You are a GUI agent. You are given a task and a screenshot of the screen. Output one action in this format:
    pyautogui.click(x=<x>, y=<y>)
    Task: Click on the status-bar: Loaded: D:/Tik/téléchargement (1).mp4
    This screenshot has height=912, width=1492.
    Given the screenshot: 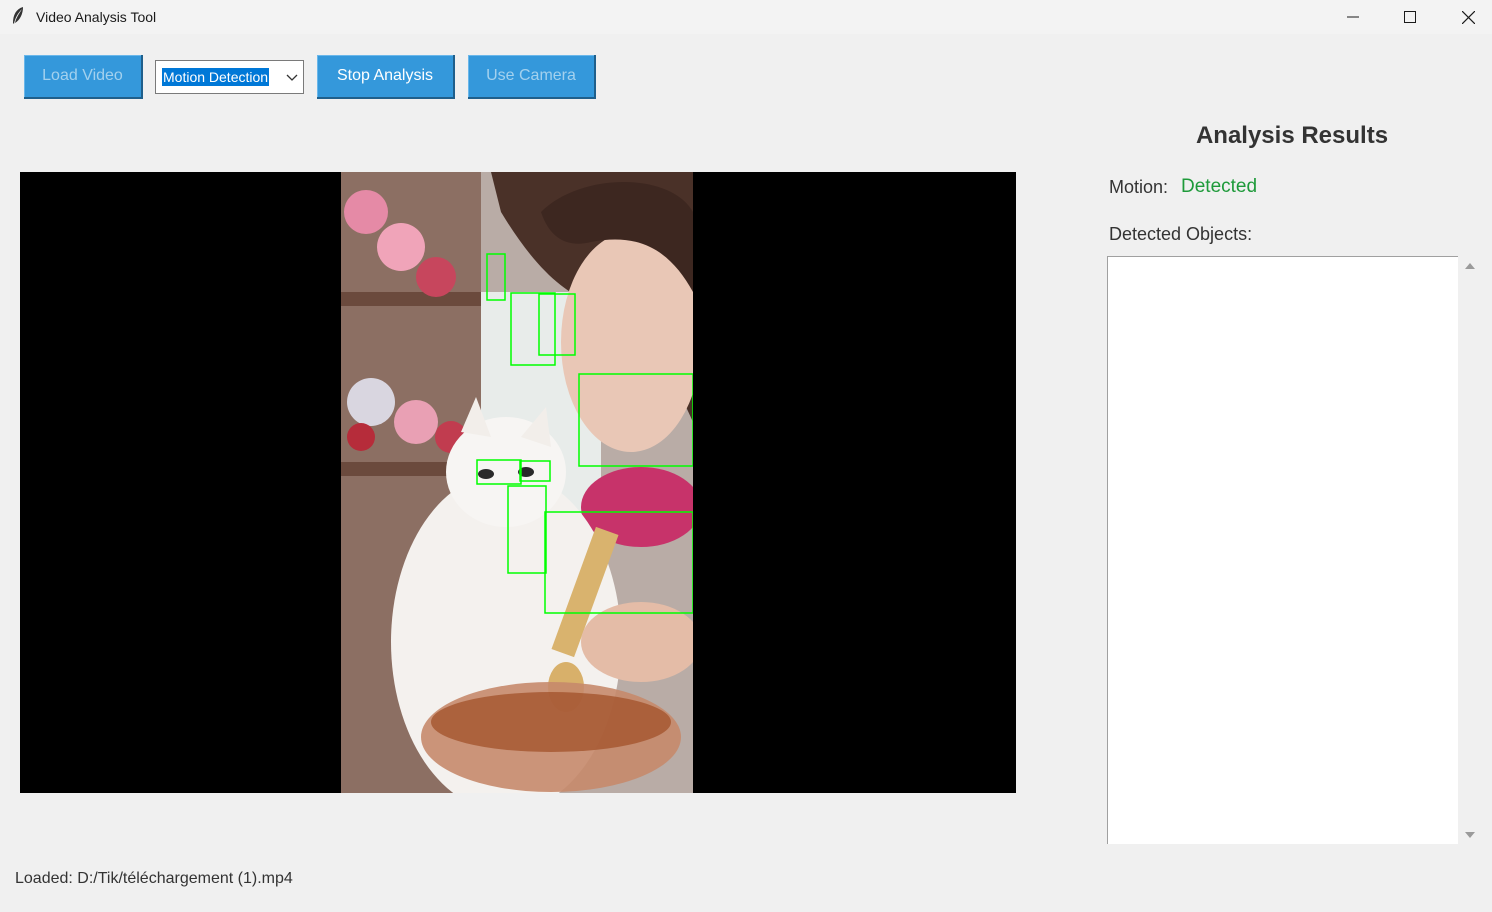 What is the action you would take?
    pyautogui.click(x=154, y=878)
    